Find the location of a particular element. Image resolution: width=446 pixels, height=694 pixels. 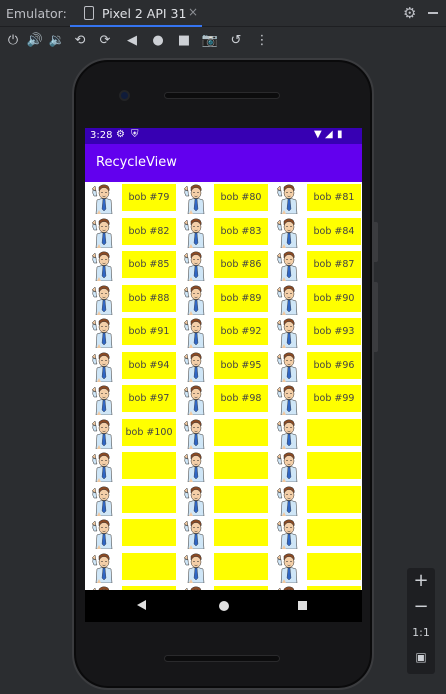

zoom-actual-size-button: 1:1 is located at coordinates (421, 632).